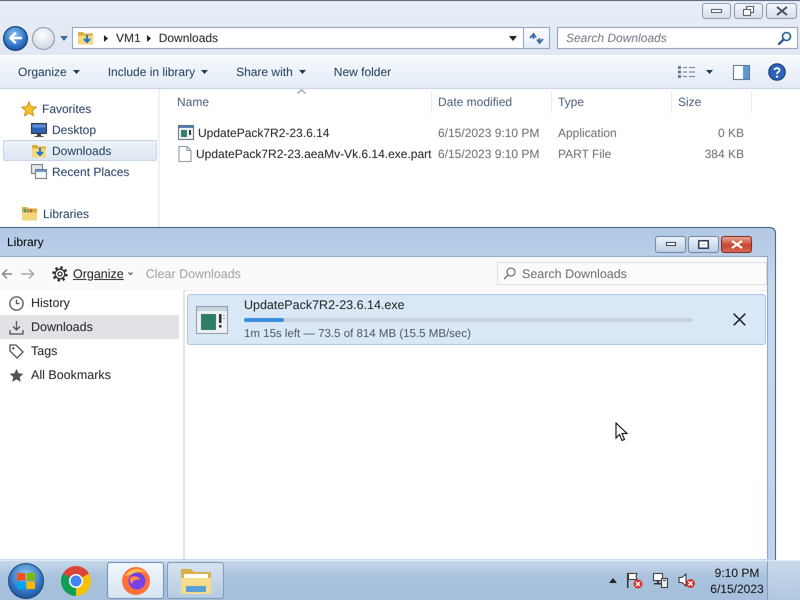 This screenshot has height=600, width=800. I want to click on command-button: New folder, so click(363, 72).